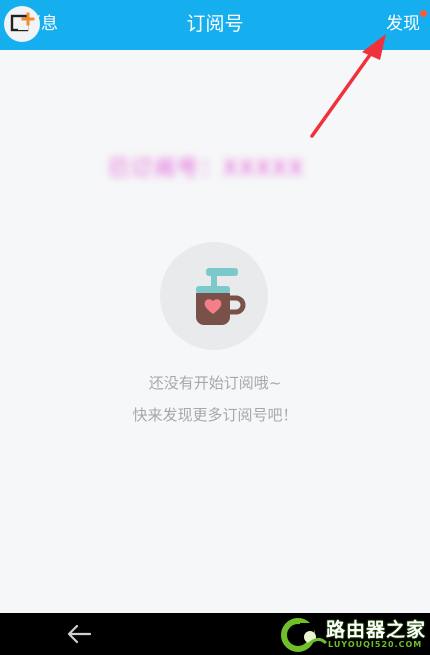 This screenshot has height=655, width=430. I want to click on blurred-account-text: 已订阅号：XXXXX, so click(206, 168).